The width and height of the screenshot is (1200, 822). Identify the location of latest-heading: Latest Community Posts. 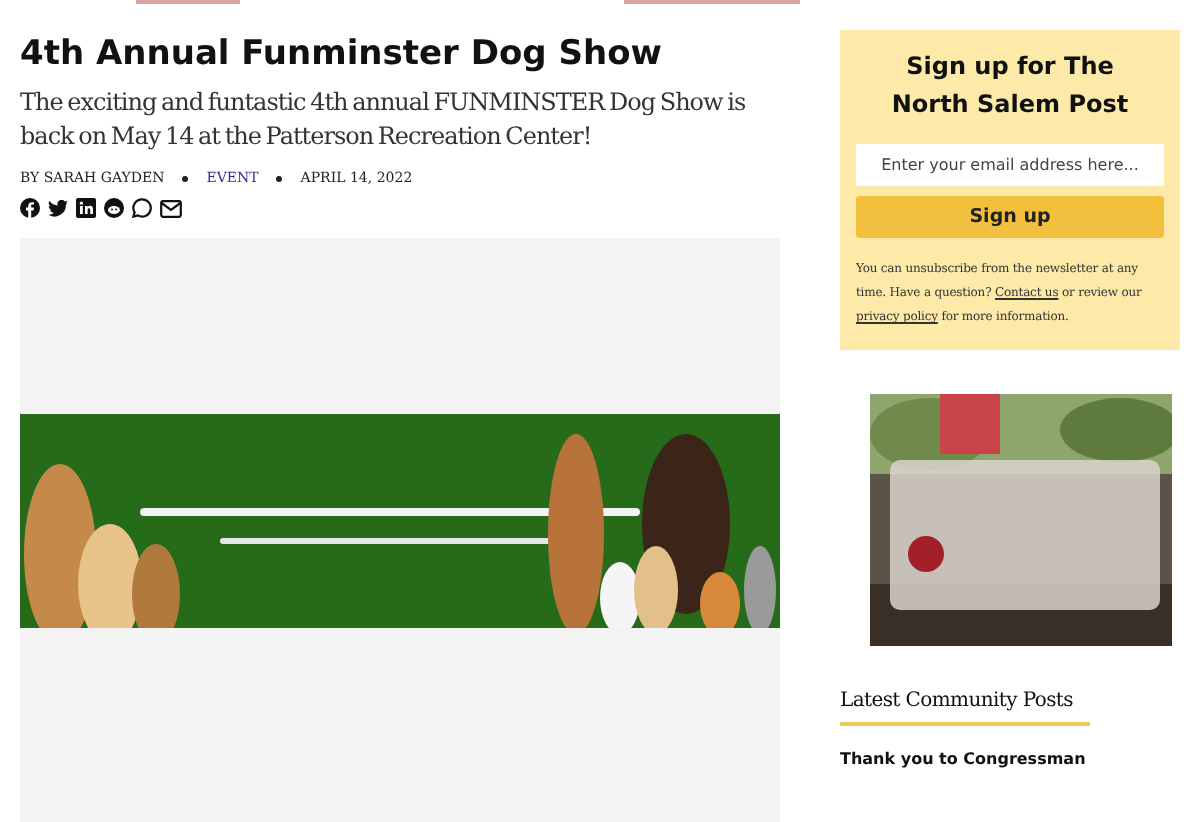
(965, 708).